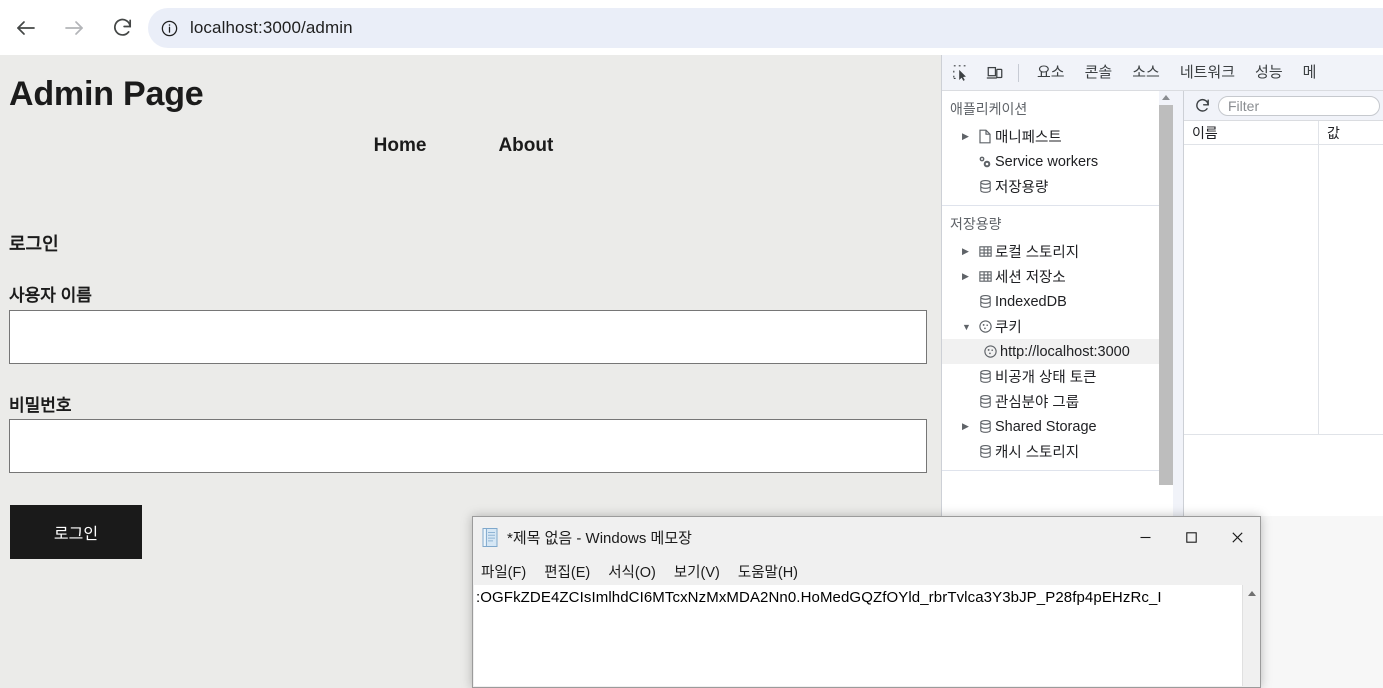  I want to click on username-input, so click(468, 337).